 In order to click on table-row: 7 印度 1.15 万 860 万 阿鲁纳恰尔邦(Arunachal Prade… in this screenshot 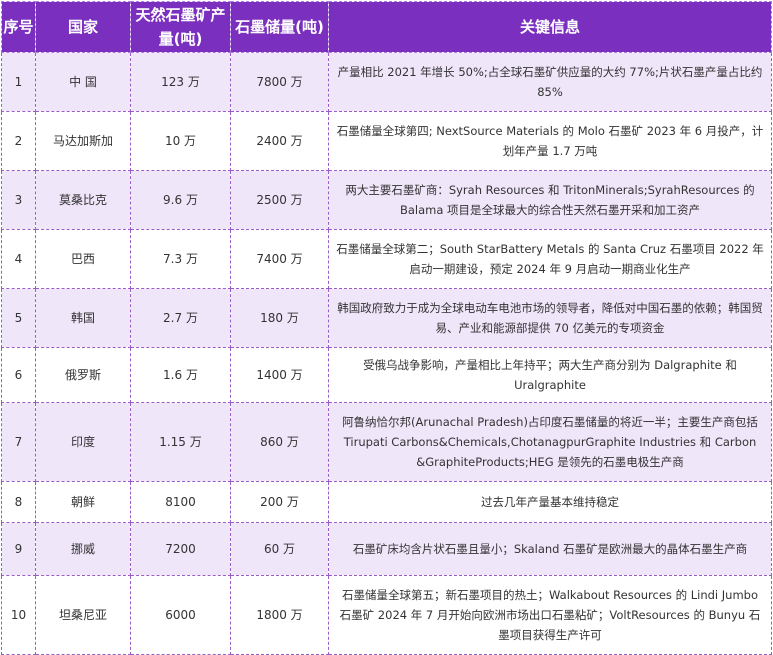, I will do `click(386, 442)`.